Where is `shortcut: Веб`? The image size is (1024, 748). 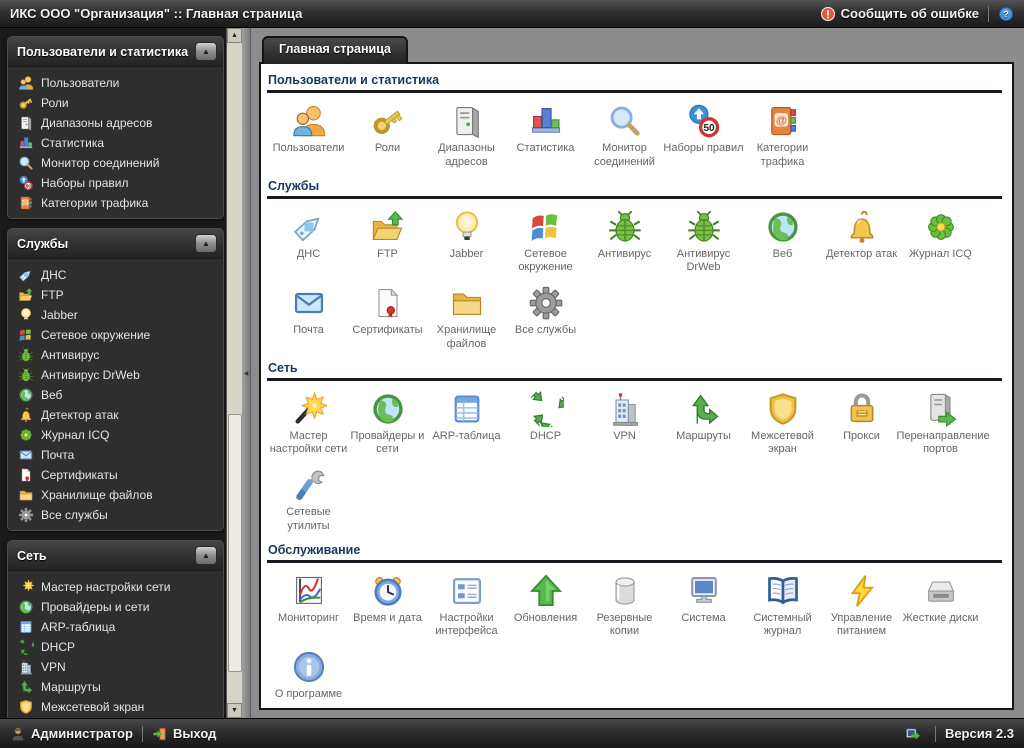 shortcut: Веб is located at coordinates (782, 232).